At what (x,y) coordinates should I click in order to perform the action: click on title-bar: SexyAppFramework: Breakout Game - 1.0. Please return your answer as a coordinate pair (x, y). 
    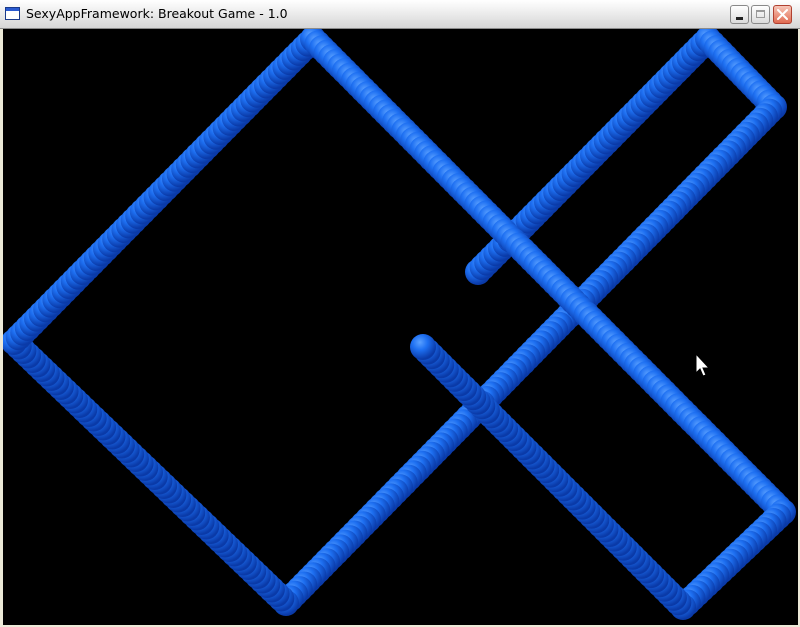
    Looking at the image, I should click on (400, 14).